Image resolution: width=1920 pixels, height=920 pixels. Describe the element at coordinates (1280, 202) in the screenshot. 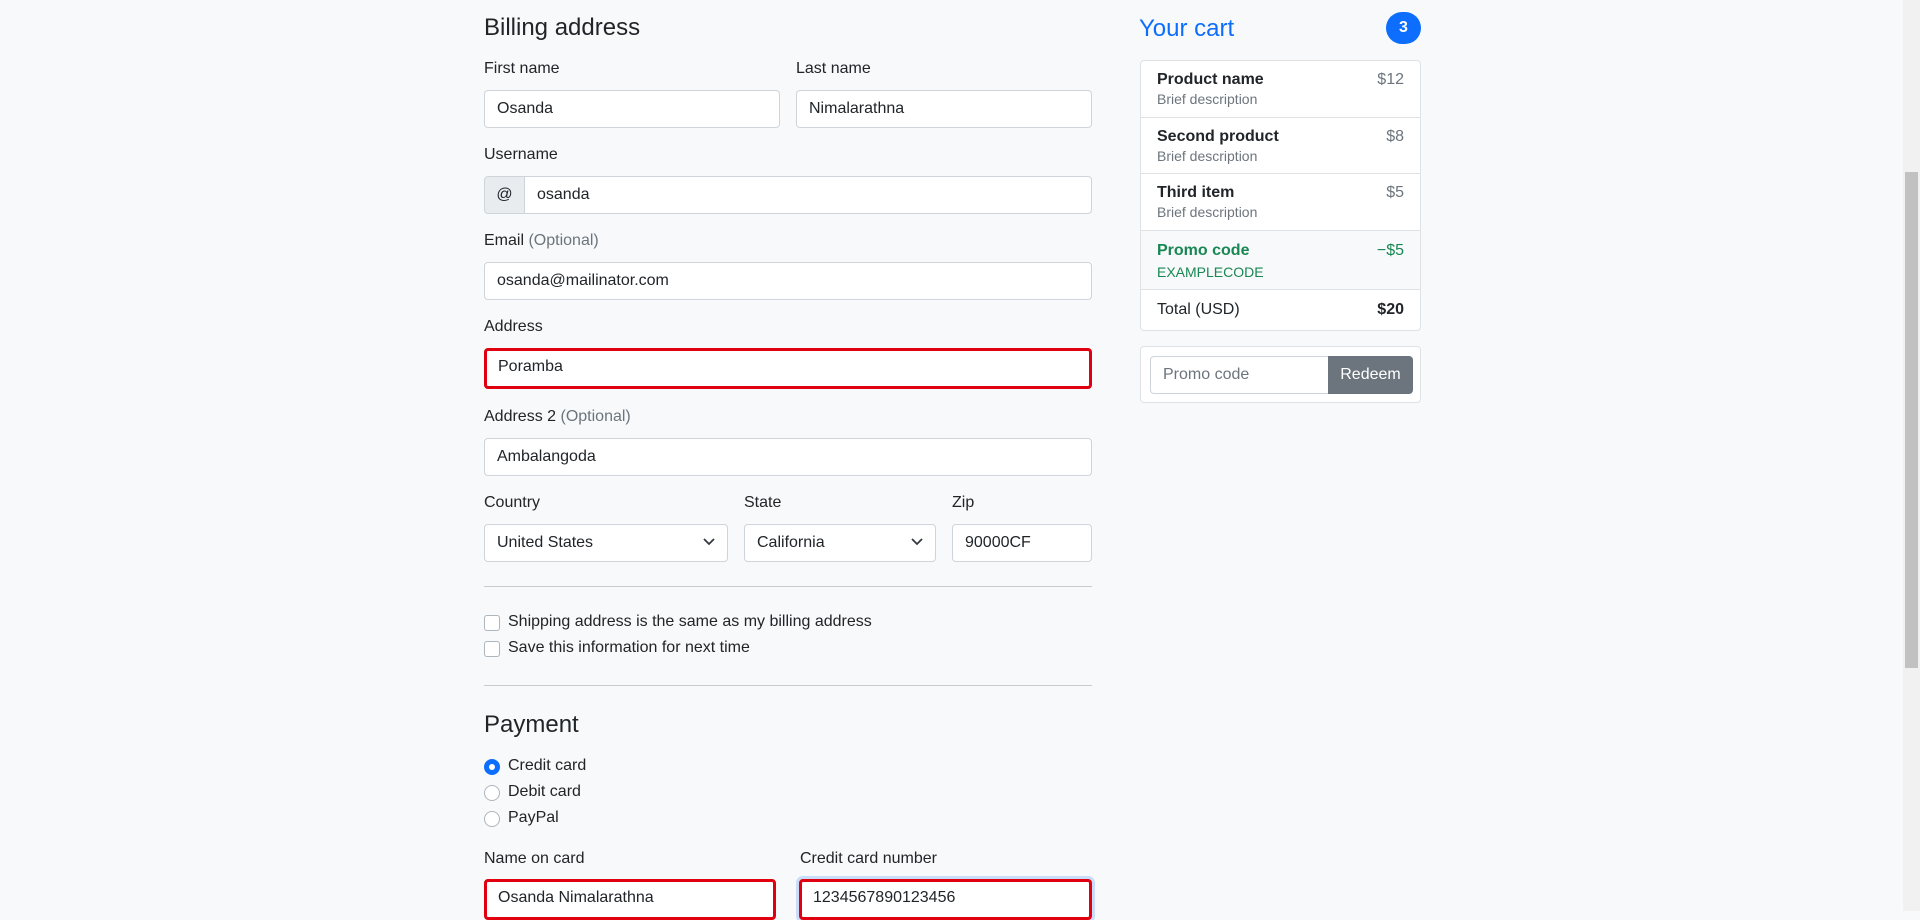

I see `list-item: Third item Brief description $5` at that location.